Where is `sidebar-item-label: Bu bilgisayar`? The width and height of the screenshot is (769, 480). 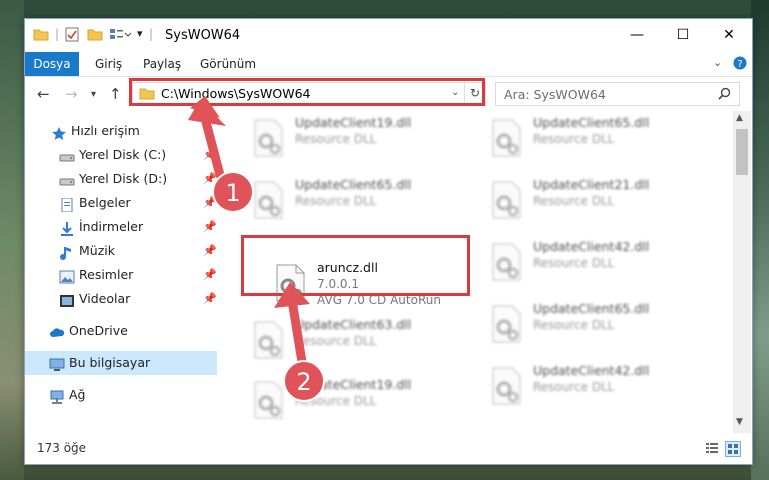 sidebar-item-label: Bu bilgisayar is located at coordinates (110, 362).